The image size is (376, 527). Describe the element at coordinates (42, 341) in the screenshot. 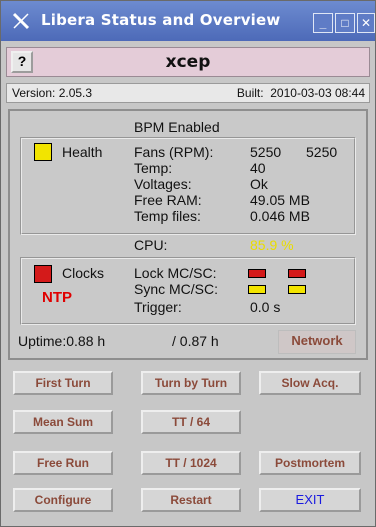

I see `uptime-label: Uptime:` at that location.